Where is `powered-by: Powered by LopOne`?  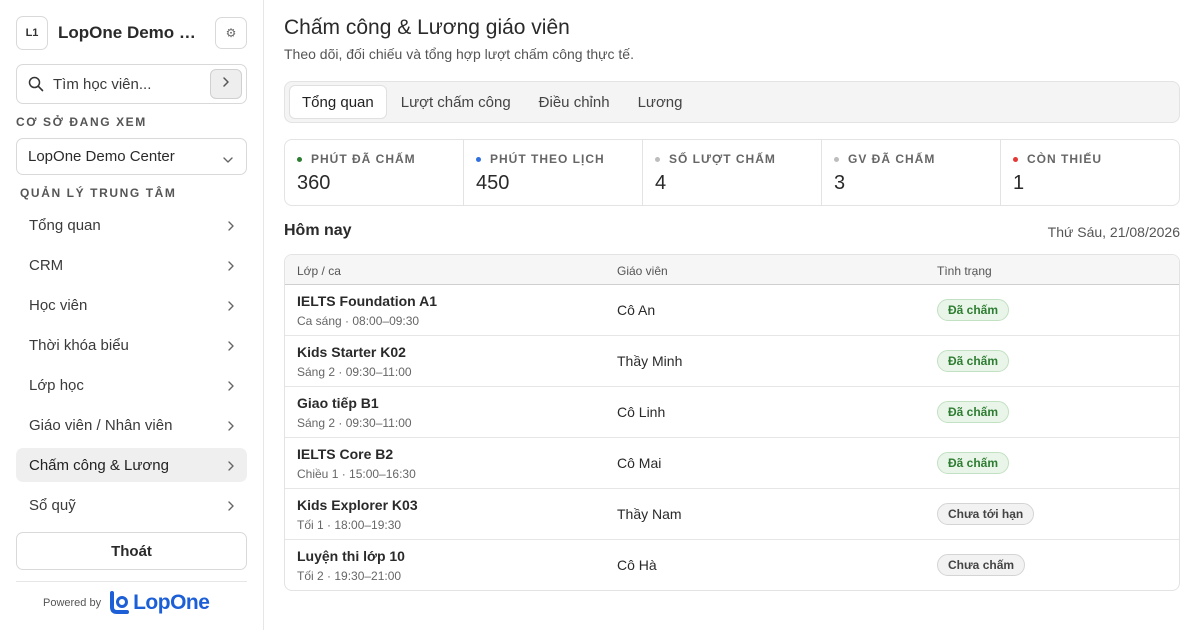 powered-by: Powered by LopOne is located at coordinates (126, 603).